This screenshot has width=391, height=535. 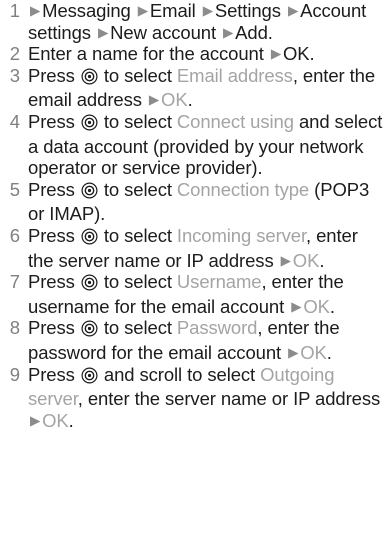 What do you see at coordinates (14, 189) in the screenshot?
I see `step-number: 5` at bounding box center [14, 189].